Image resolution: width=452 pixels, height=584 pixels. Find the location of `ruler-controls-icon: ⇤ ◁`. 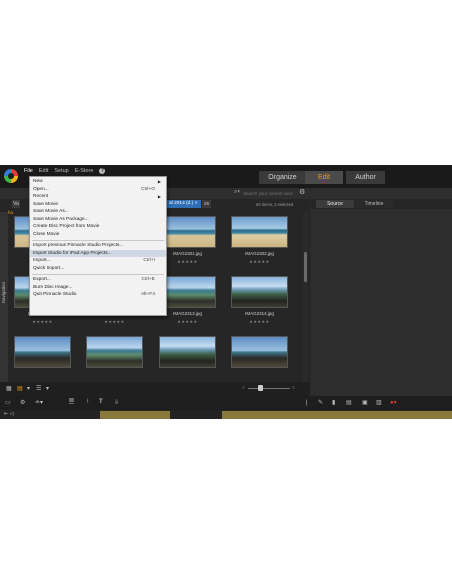

ruler-controls-icon: ⇤ ◁ is located at coordinates (8, 414).